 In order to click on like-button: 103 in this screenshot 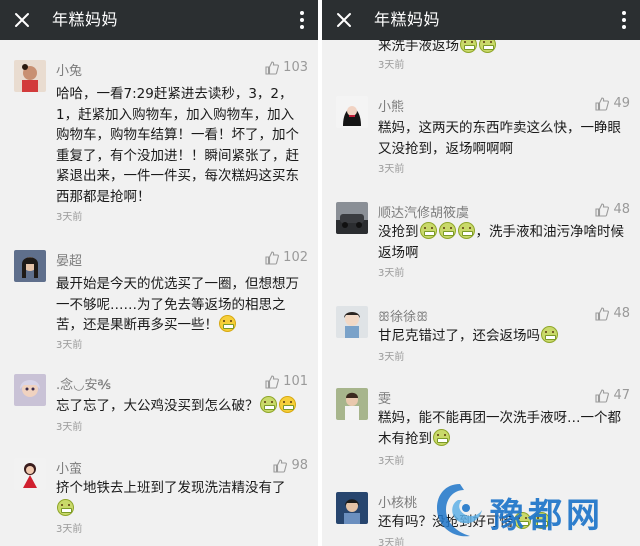, I will do `click(286, 67)`.